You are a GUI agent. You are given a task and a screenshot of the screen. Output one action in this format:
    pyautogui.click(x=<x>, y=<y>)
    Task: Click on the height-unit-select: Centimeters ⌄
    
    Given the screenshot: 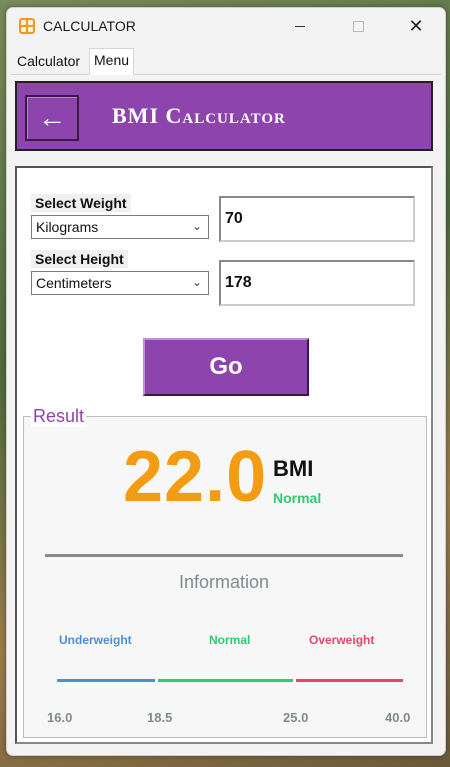 What is the action you would take?
    pyautogui.click(x=120, y=283)
    